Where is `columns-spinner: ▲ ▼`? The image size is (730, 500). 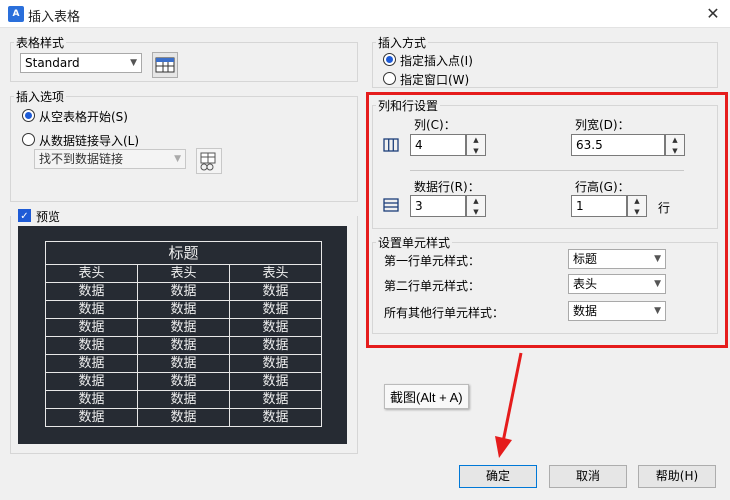
columns-spinner: ▲ ▼ is located at coordinates (476, 145).